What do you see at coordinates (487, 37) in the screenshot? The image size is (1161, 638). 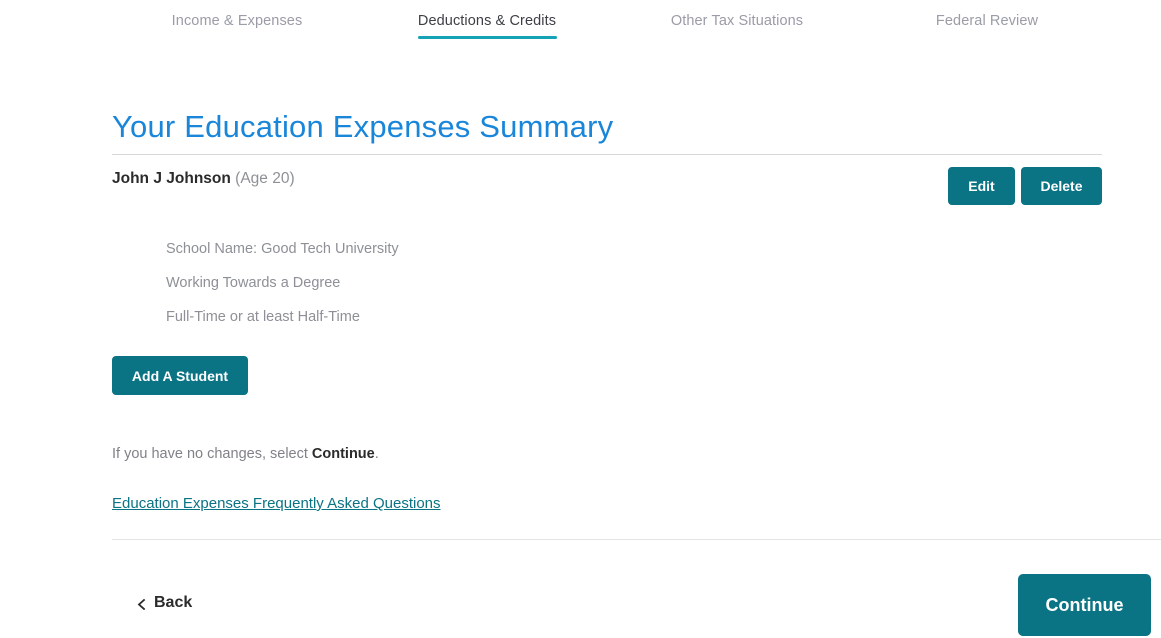 I see `tab-active-underline` at bounding box center [487, 37].